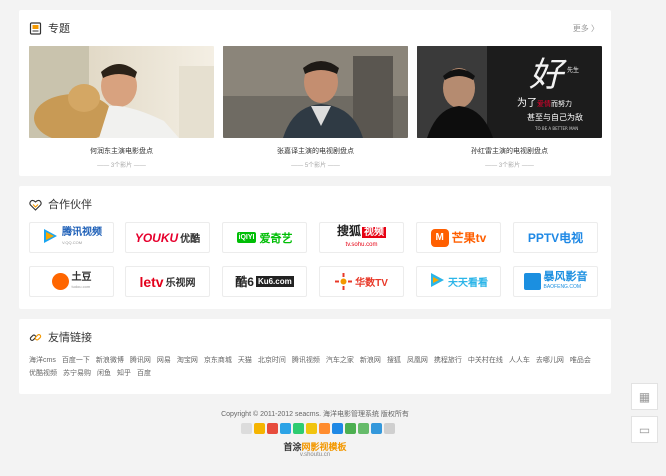 This screenshot has width=666, height=476. I want to click on partner-sohu: 搜狐 视频 tv.sohu.com, so click(361, 237).